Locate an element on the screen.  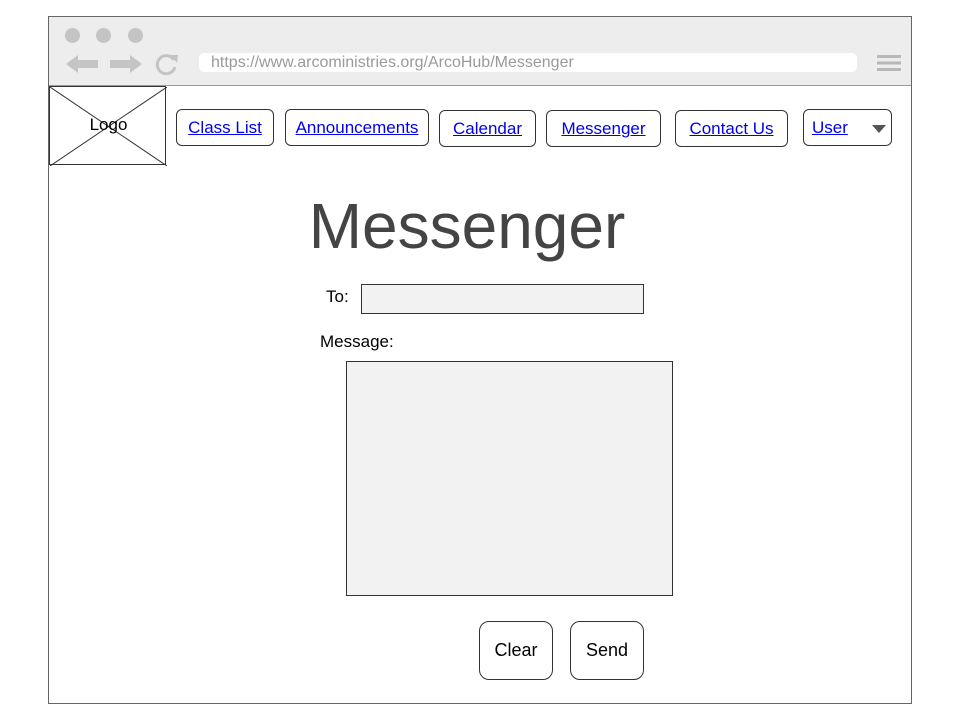
nav-messenger: Messenger is located at coordinates (603, 128).